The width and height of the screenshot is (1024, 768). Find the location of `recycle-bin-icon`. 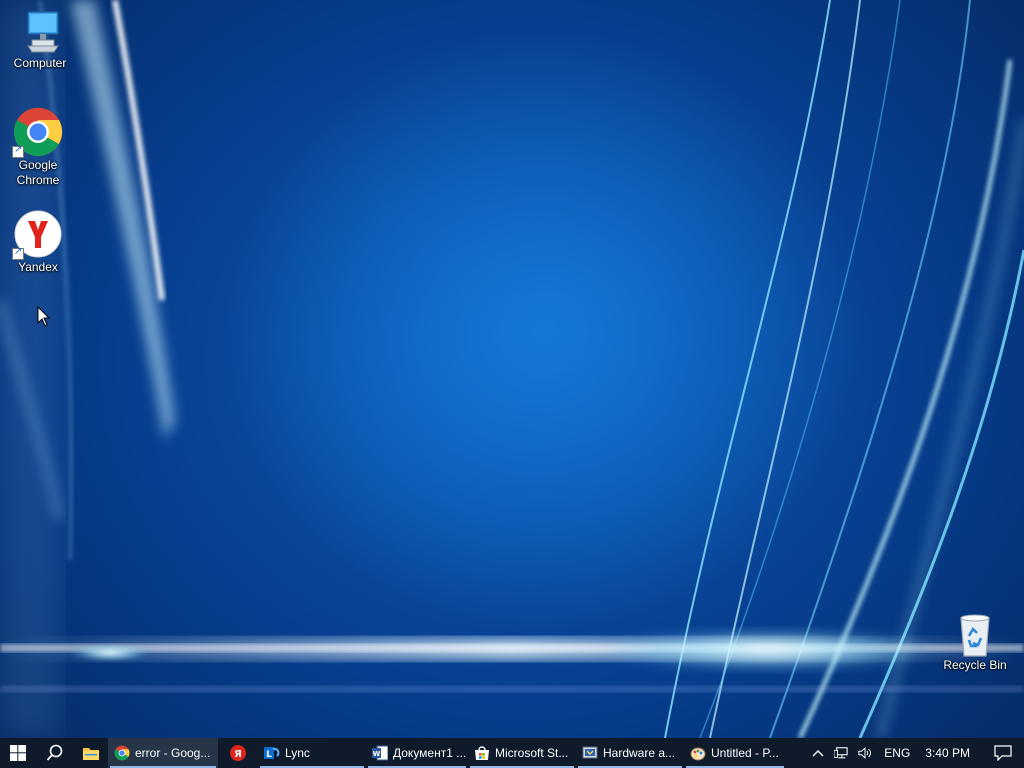

recycle-bin-icon is located at coordinates (975, 635).